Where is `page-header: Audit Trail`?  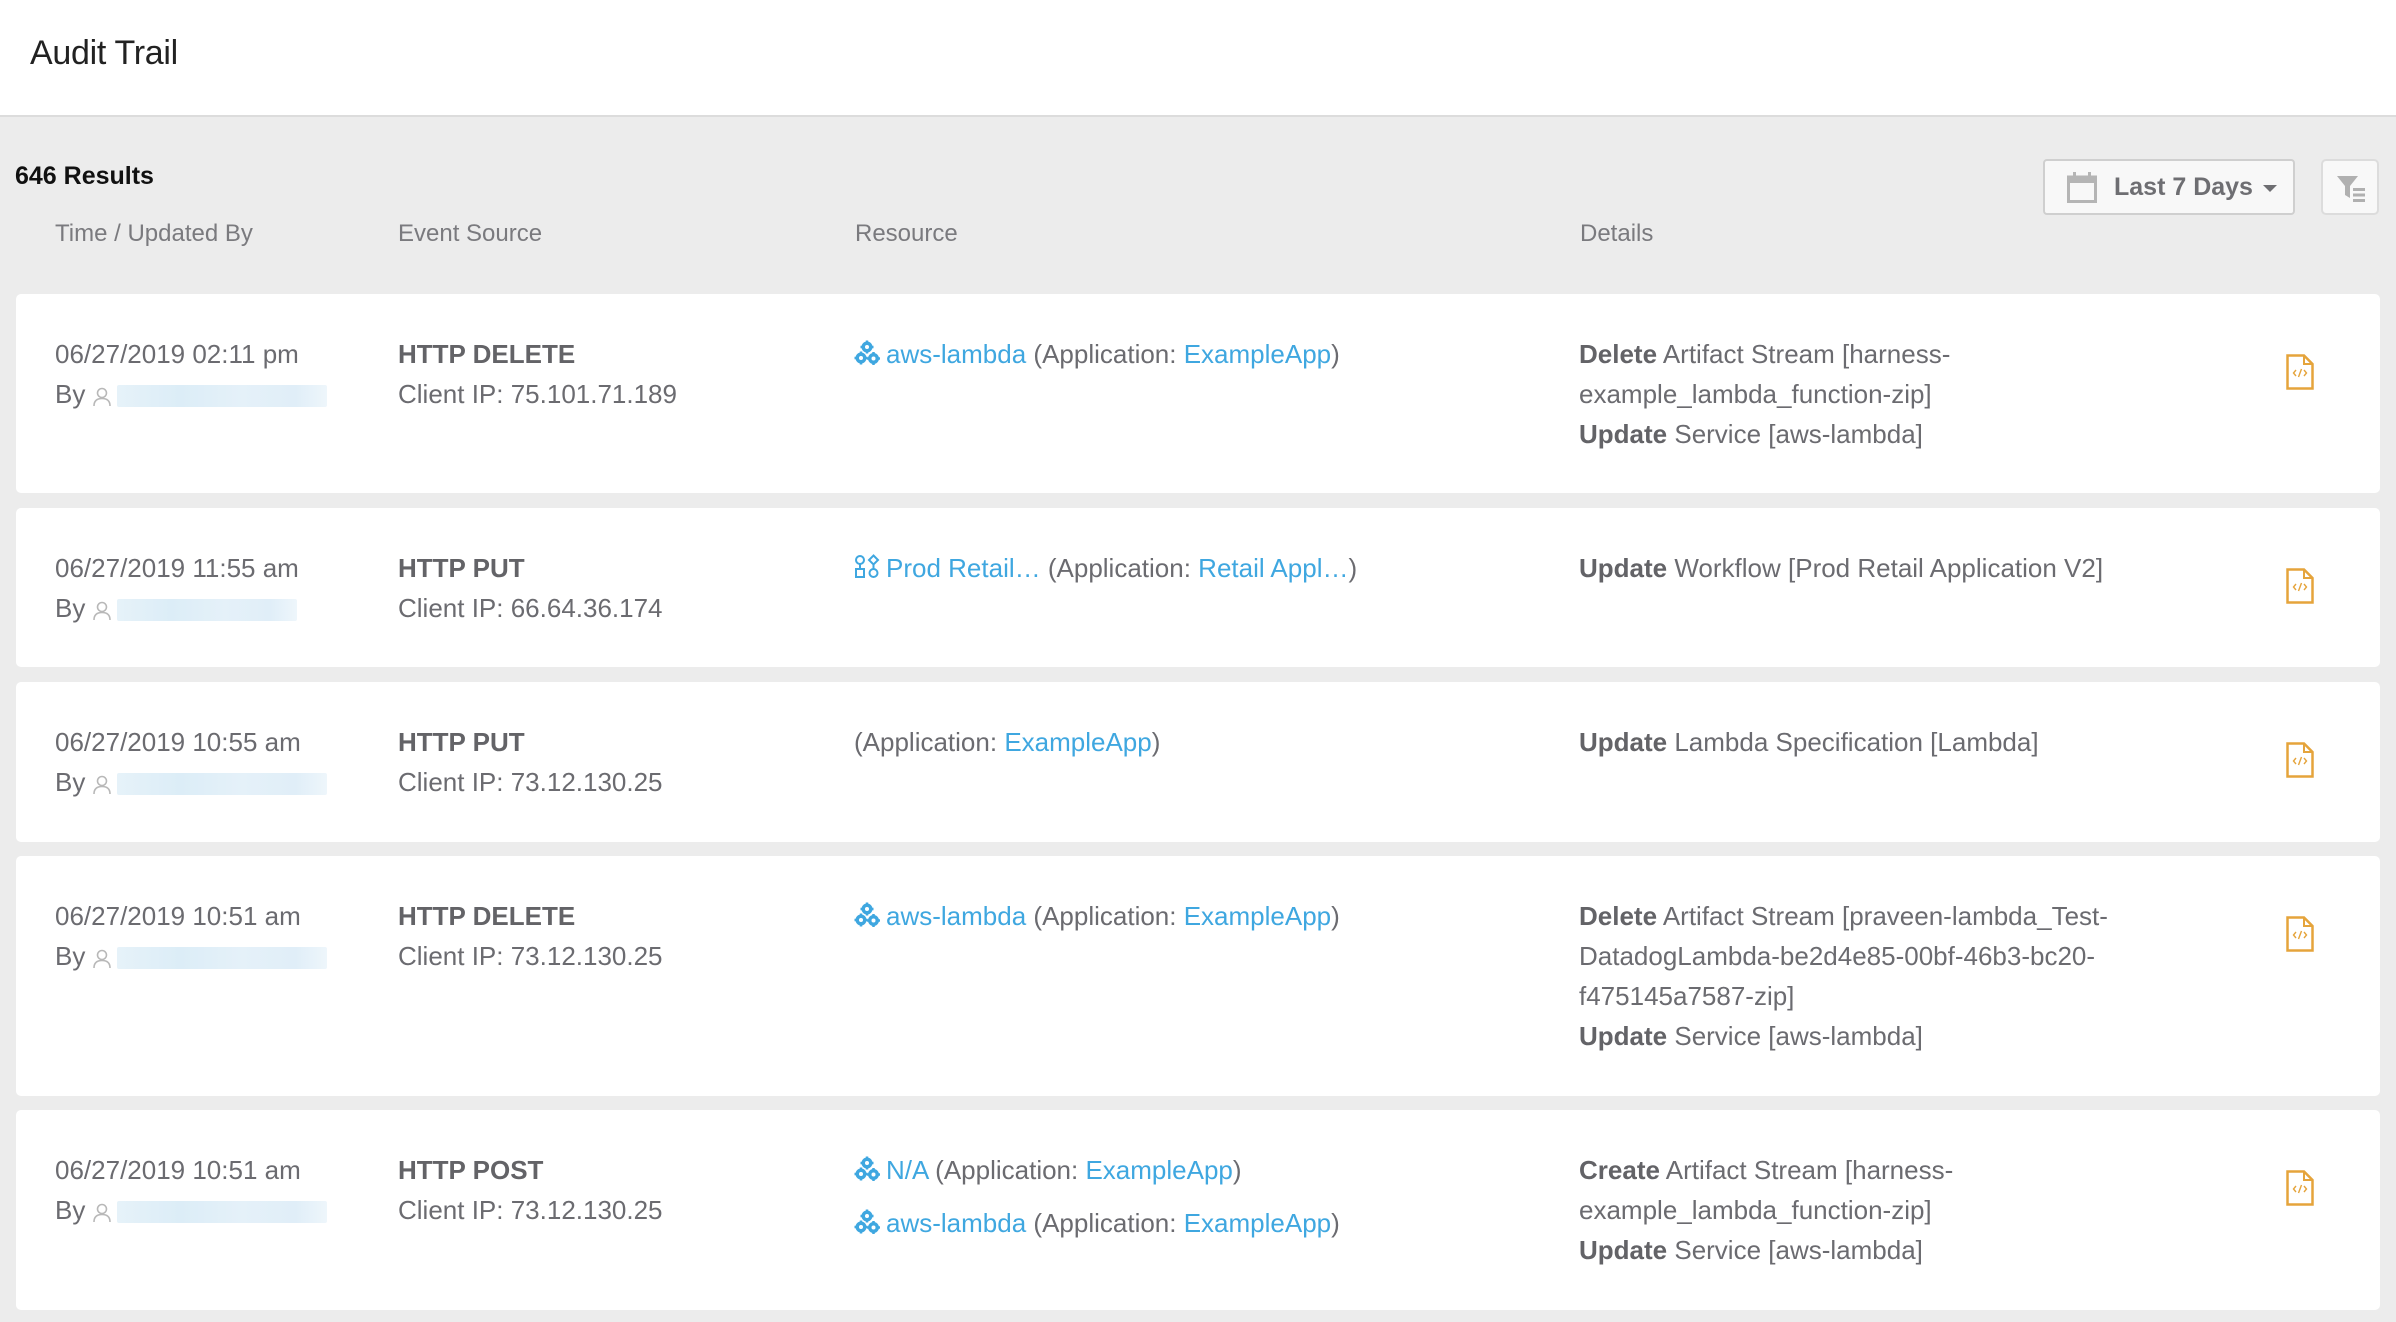 page-header: Audit Trail is located at coordinates (1198, 58).